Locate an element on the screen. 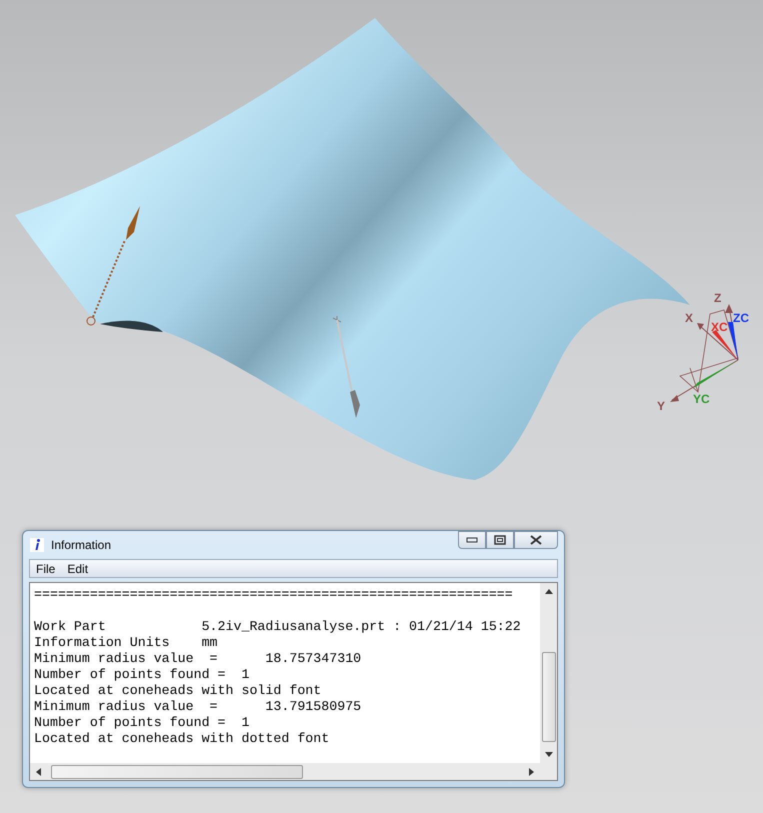 The width and height of the screenshot is (763, 813). info-line: Located at coneheads with dotted font is located at coordinates (182, 739).